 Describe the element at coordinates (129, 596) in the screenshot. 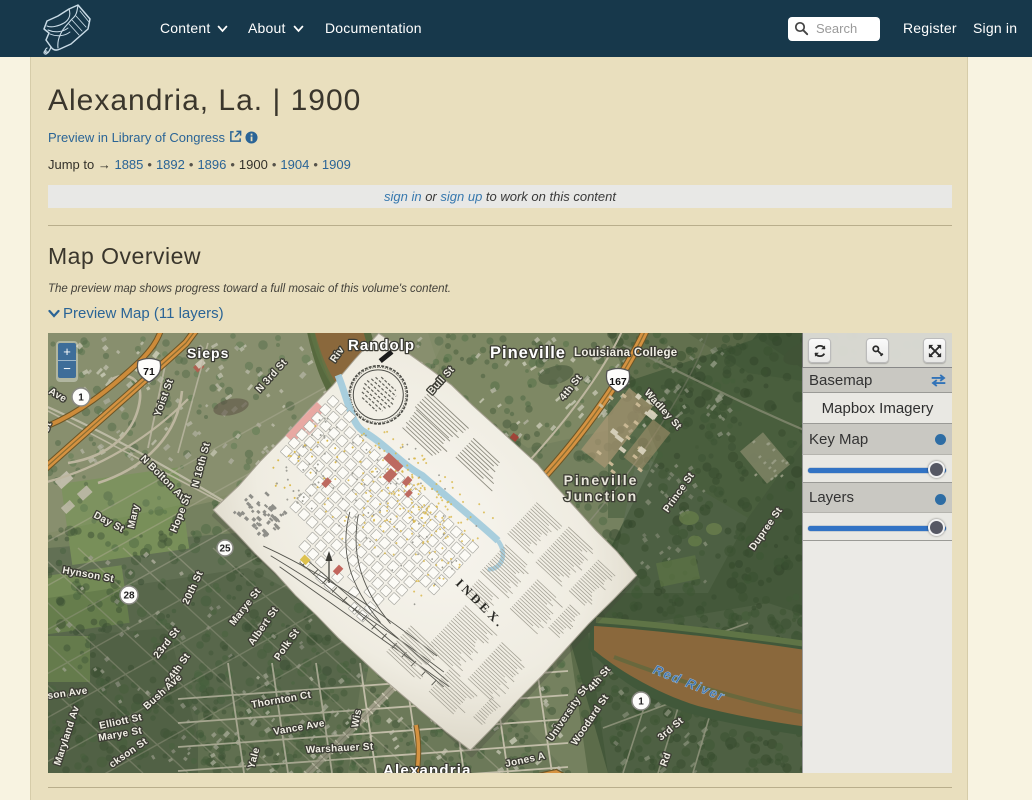

I see `svg-text: 28` at that location.